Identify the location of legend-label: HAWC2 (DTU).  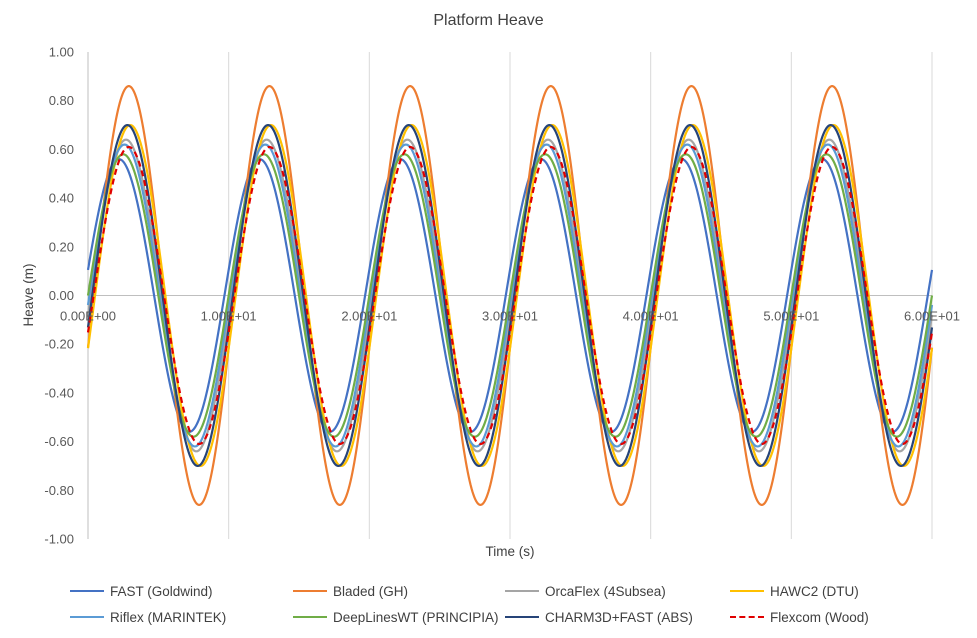
(814, 591).